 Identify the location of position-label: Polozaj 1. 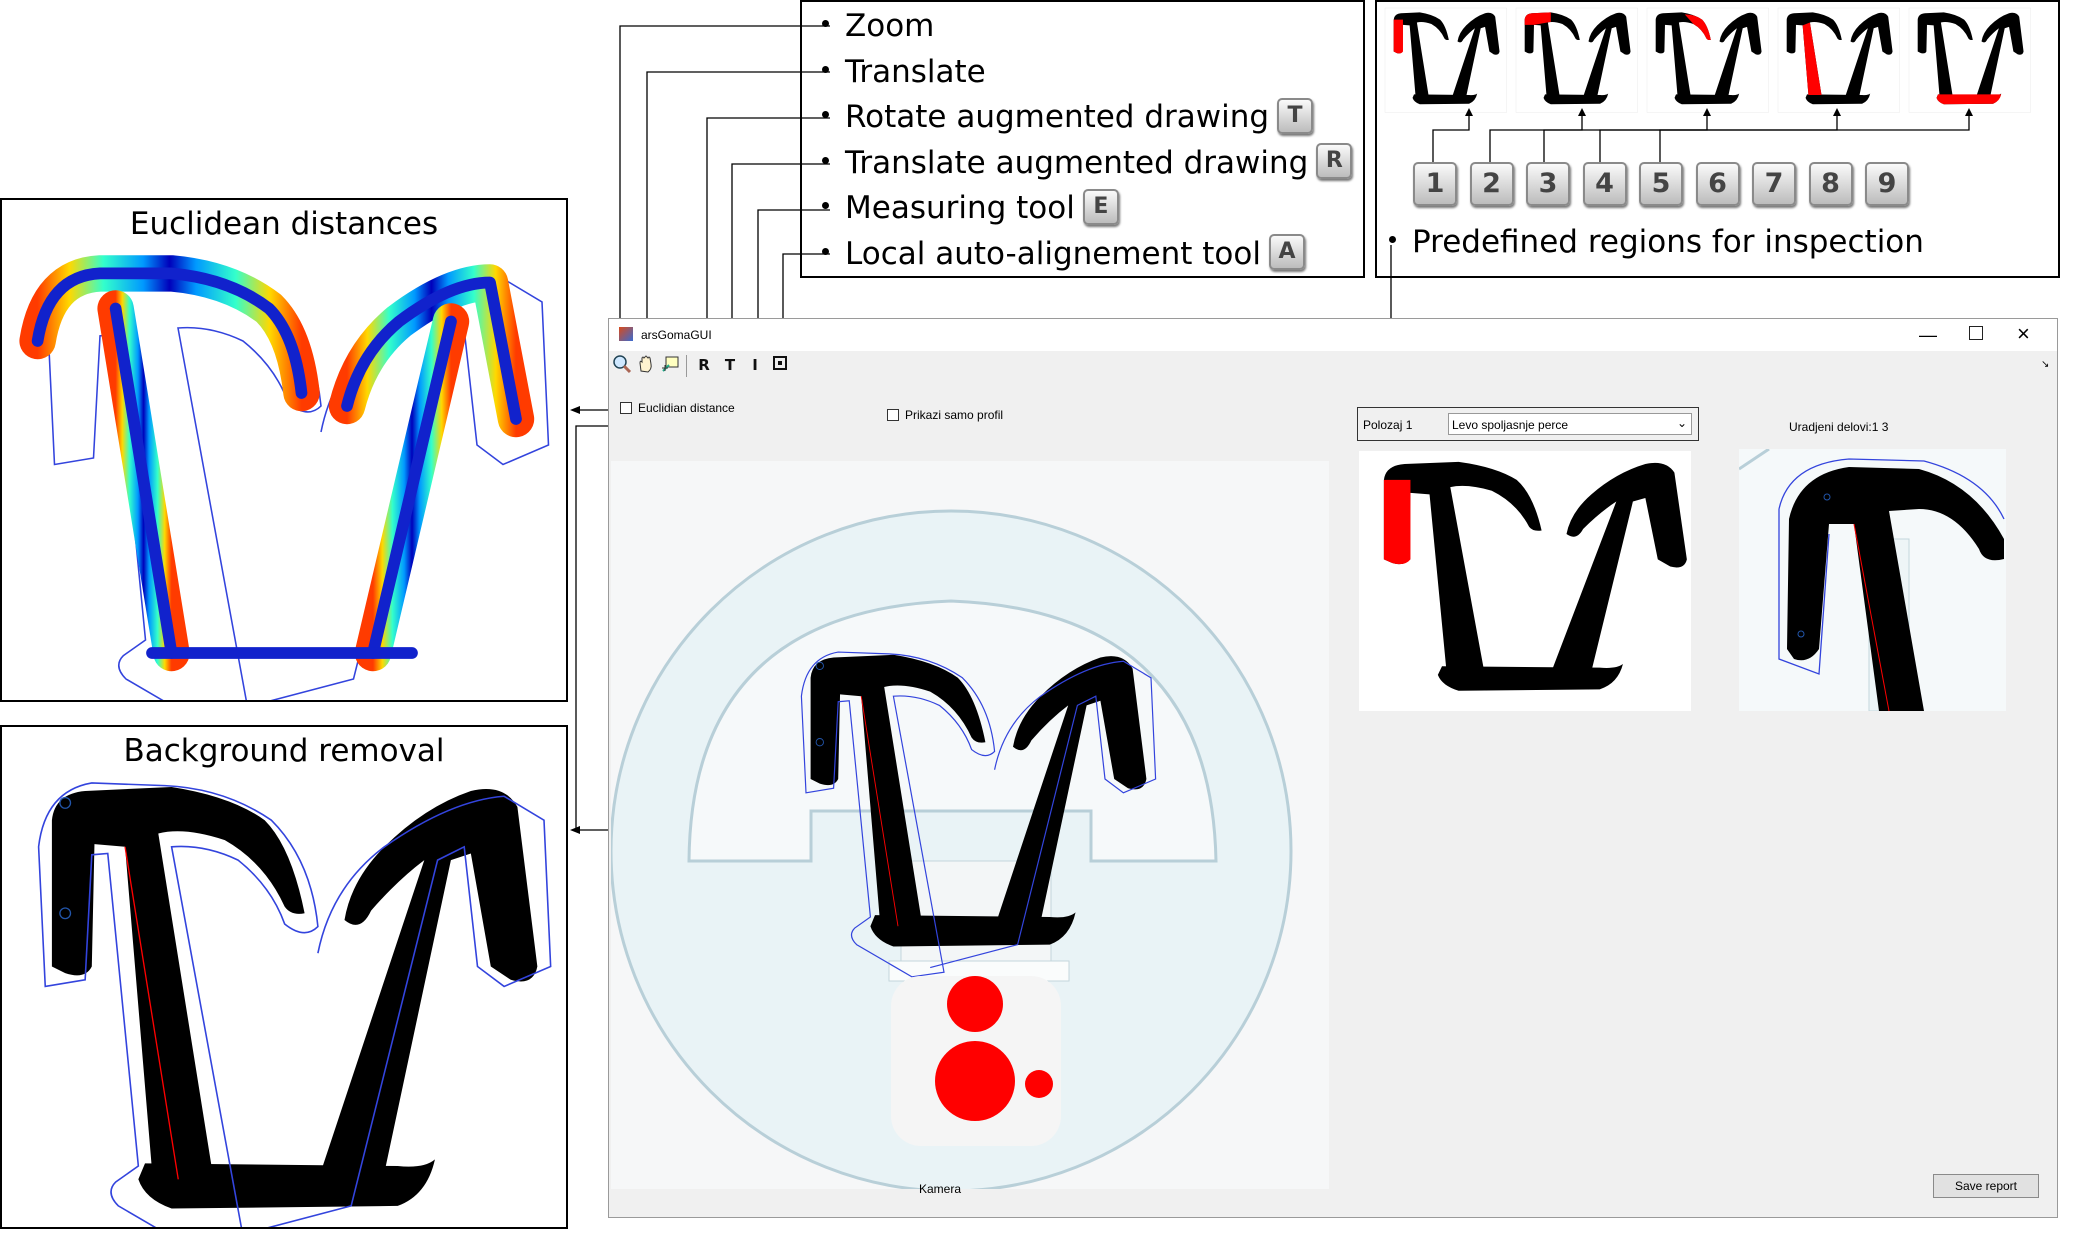
(1388, 425).